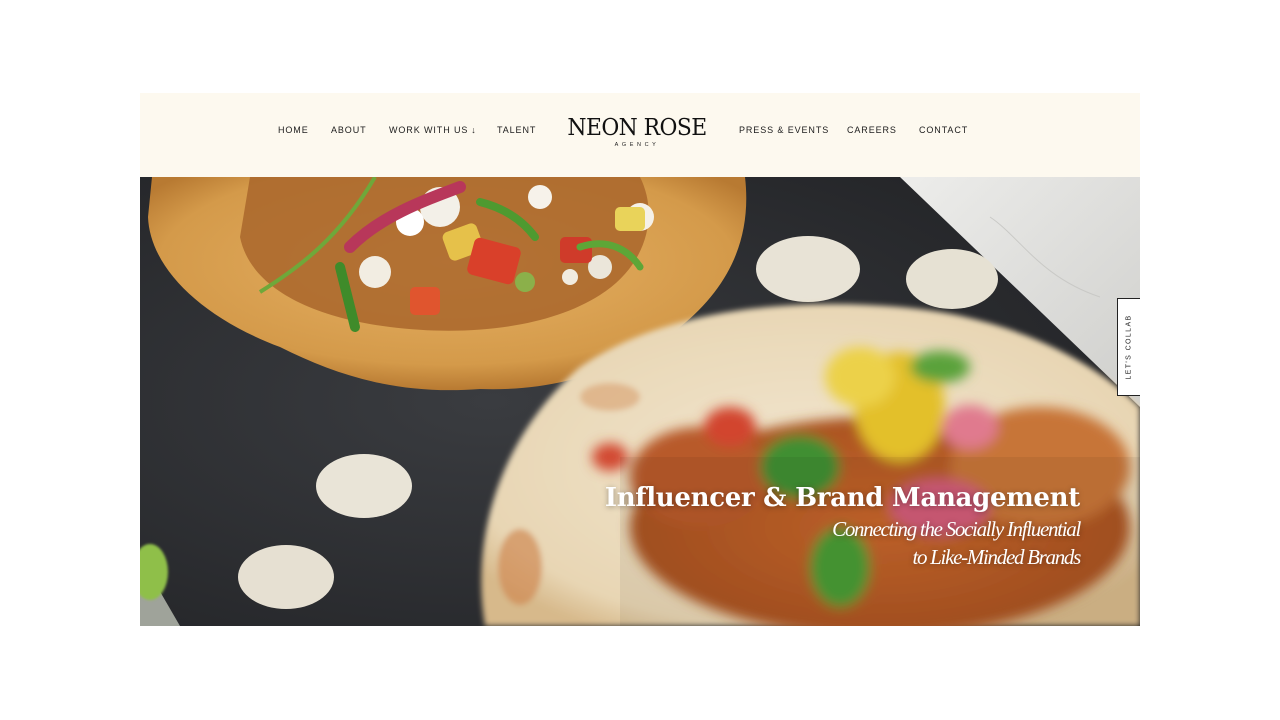 This screenshot has width=1280, height=720. I want to click on logo-wordmark: NEON ROSE, so click(637, 128).